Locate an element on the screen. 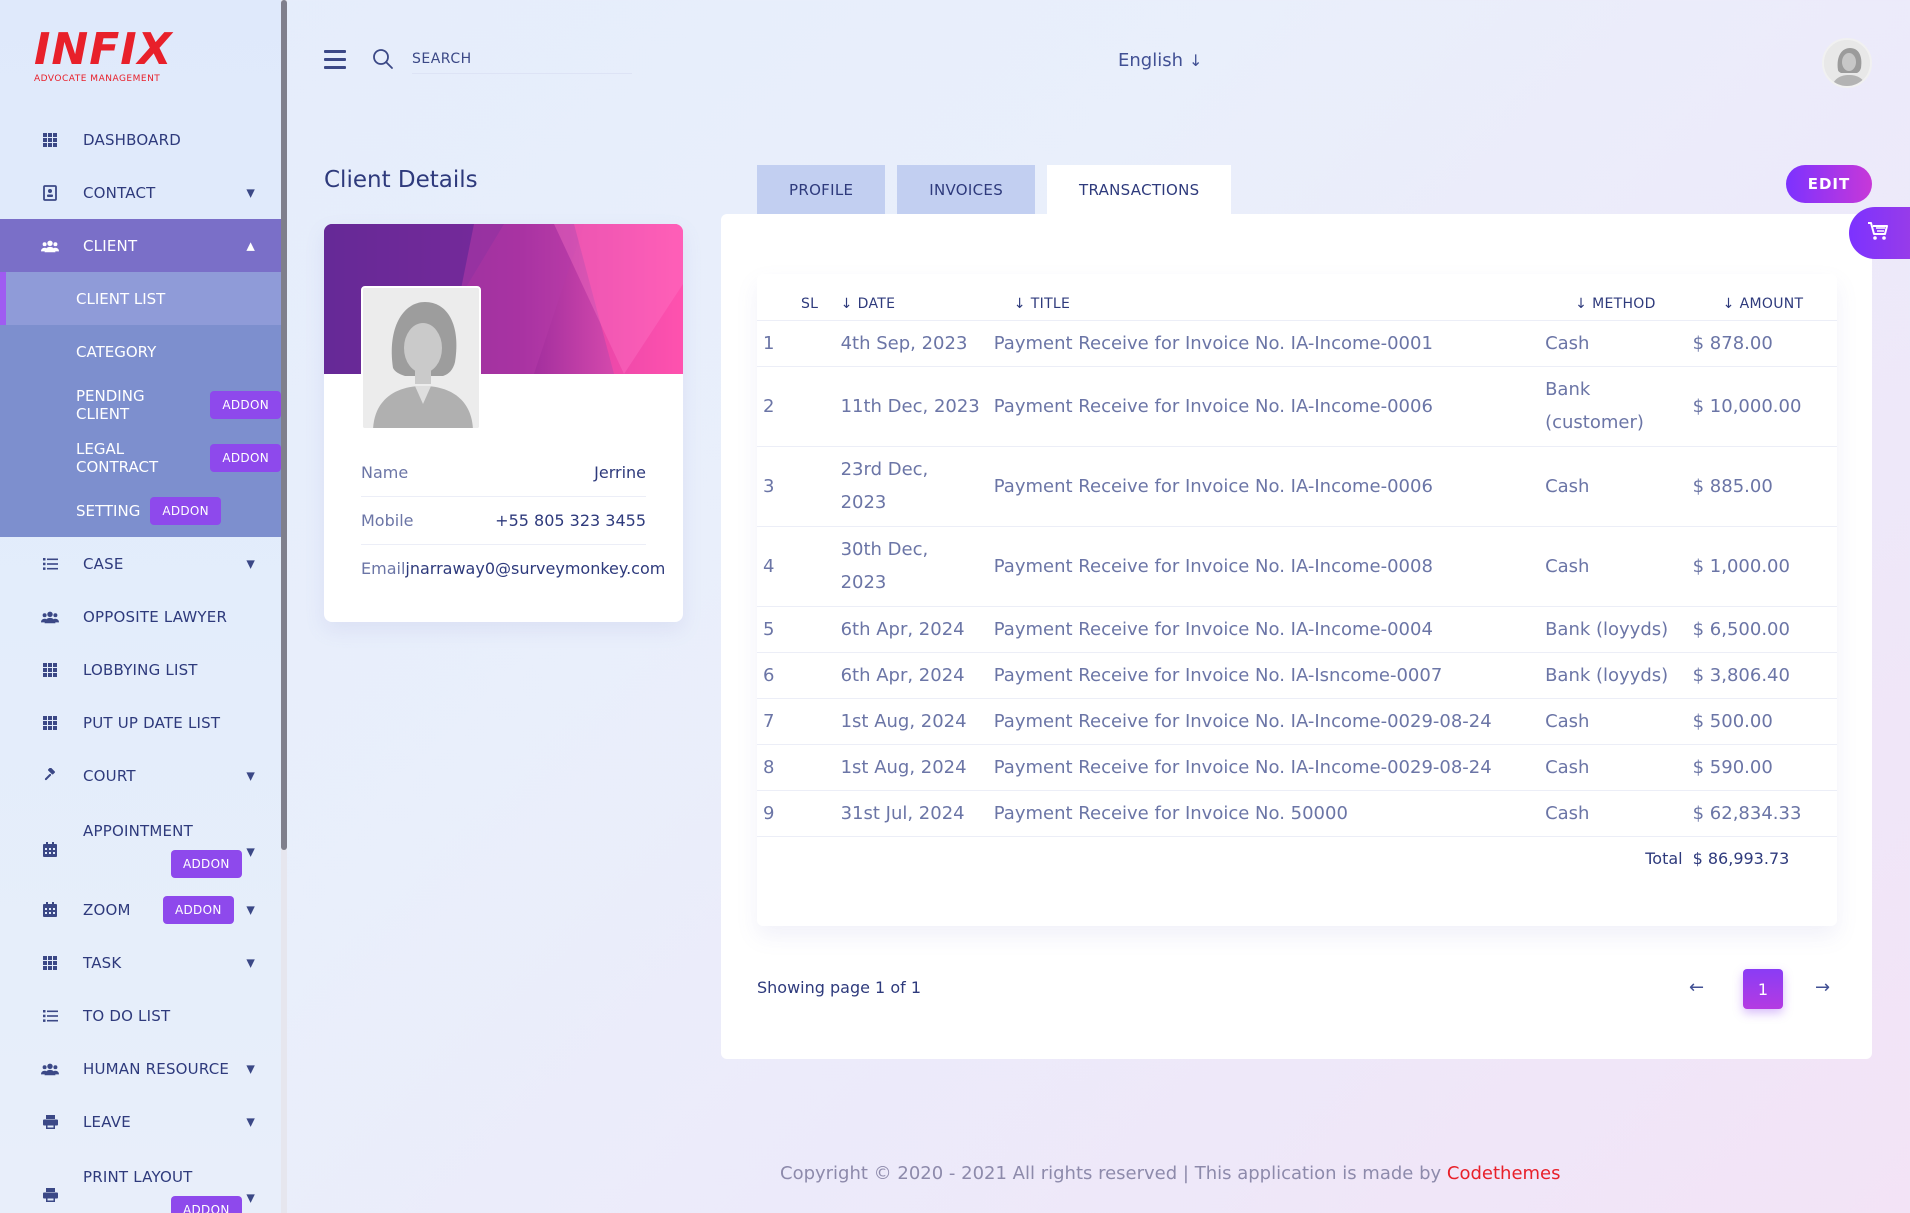 Image resolution: width=1910 pixels, height=1213 pixels. sidebar-item-label: ZOOM is located at coordinates (107, 909).